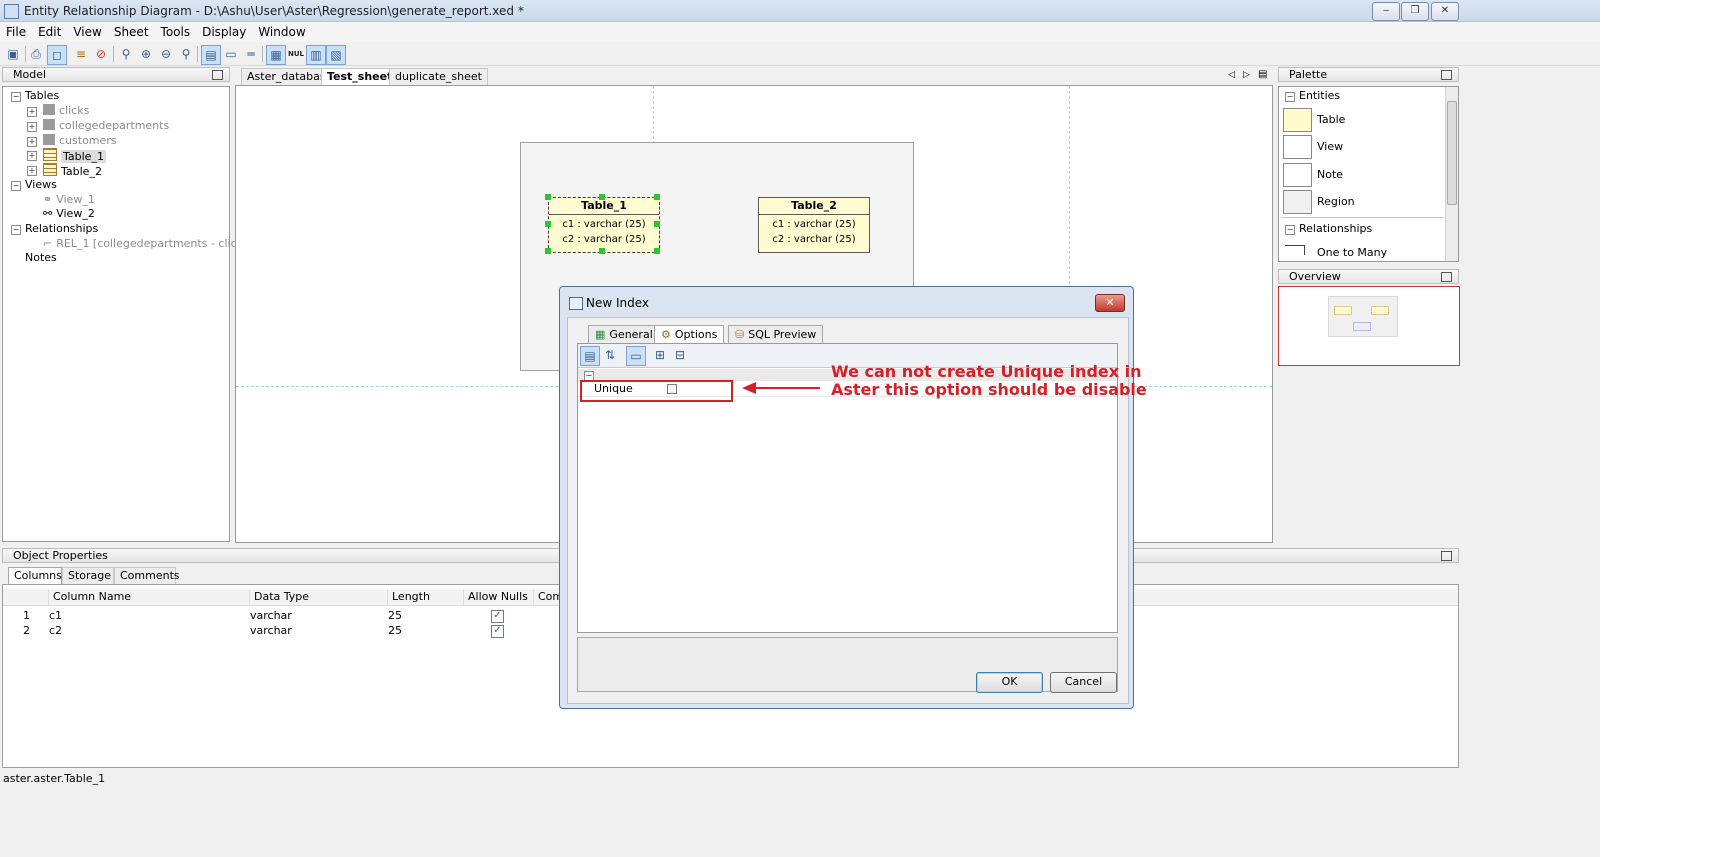 This screenshot has height=857, width=1717. What do you see at coordinates (1246, 75) in the screenshot?
I see `tab-scroll-right-icon: ▷` at bounding box center [1246, 75].